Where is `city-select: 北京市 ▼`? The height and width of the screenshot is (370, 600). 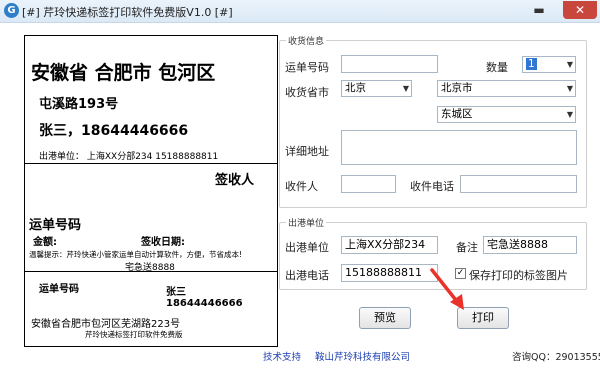
city-select: 北京市 ▼ is located at coordinates (506, 88).